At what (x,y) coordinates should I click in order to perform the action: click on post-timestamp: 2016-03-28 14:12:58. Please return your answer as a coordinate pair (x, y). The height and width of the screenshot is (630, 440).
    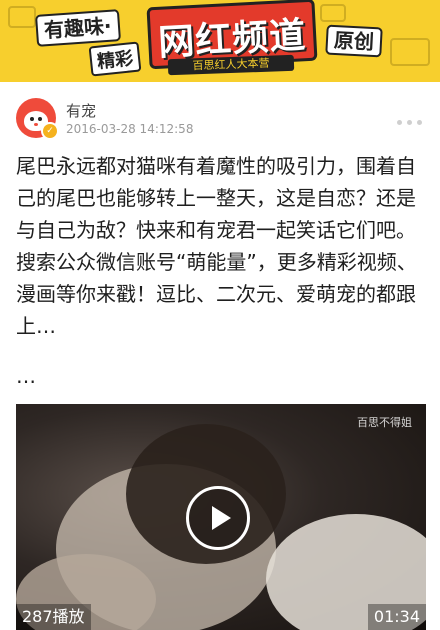
    Looking at the image, I should click on (130, 129).